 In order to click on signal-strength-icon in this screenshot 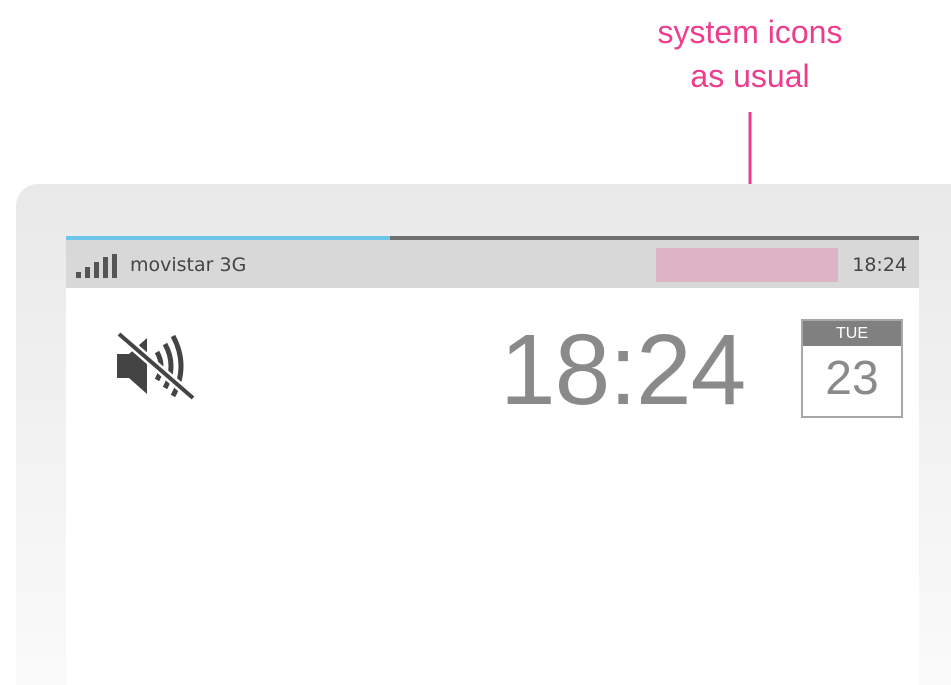, I will do `click(96, 266)`.